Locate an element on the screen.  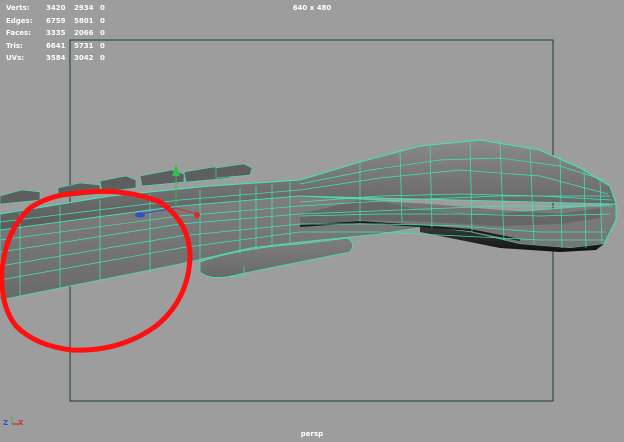
axis-x-label: X is located at coordinates (21, 423).